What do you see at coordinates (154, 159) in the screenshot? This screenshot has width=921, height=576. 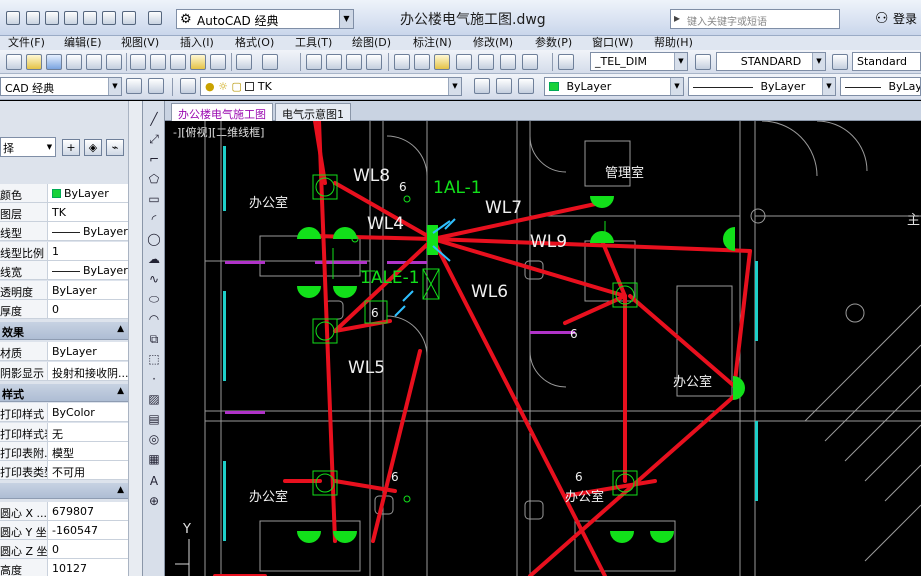 I see `polyline-icon: ⌐` at bounding box center [154, 159].